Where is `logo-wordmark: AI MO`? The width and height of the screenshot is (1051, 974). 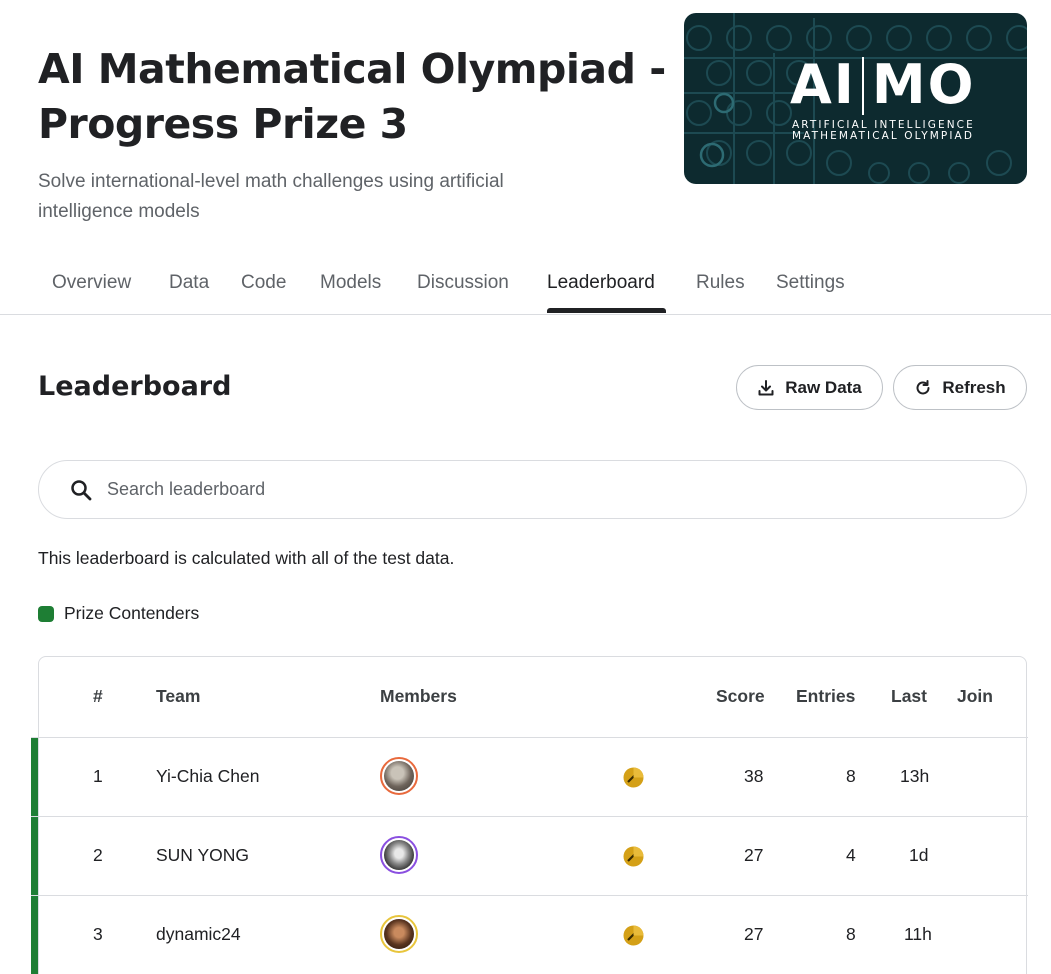 logo-wordmark: AI MO is located at coordinates (883, 85).